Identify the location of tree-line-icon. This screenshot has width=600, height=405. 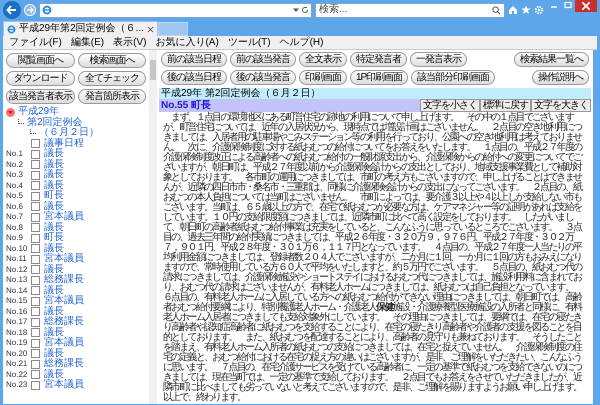
(33, 131).